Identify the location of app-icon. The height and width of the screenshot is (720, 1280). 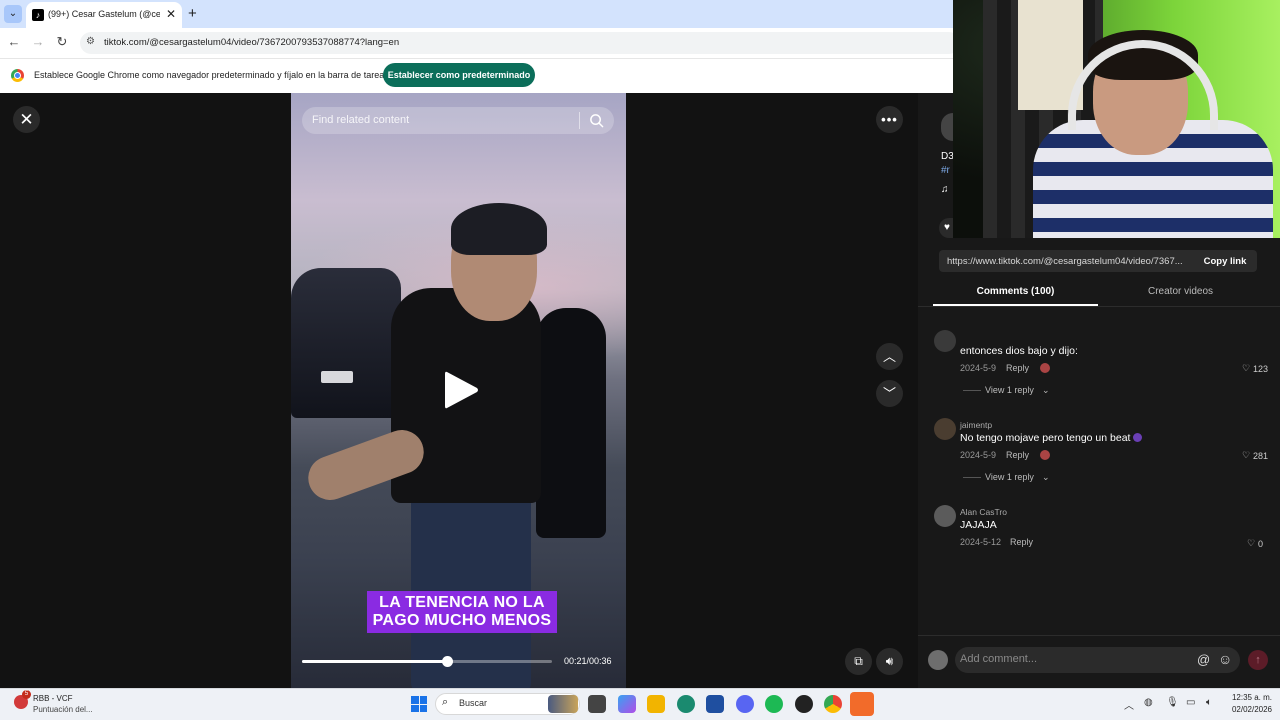
(862, 704).